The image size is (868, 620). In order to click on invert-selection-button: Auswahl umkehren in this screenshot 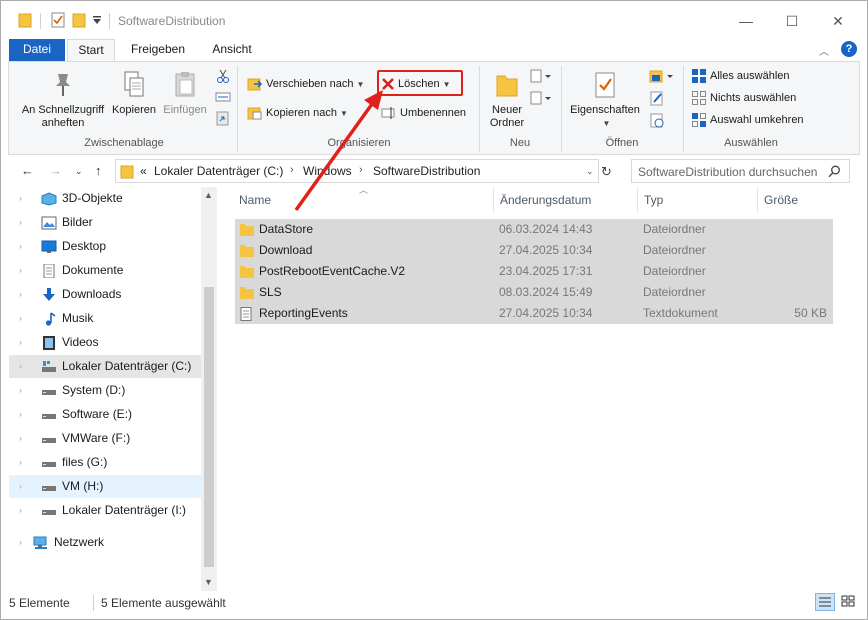, I will do `click(747, 120)`.